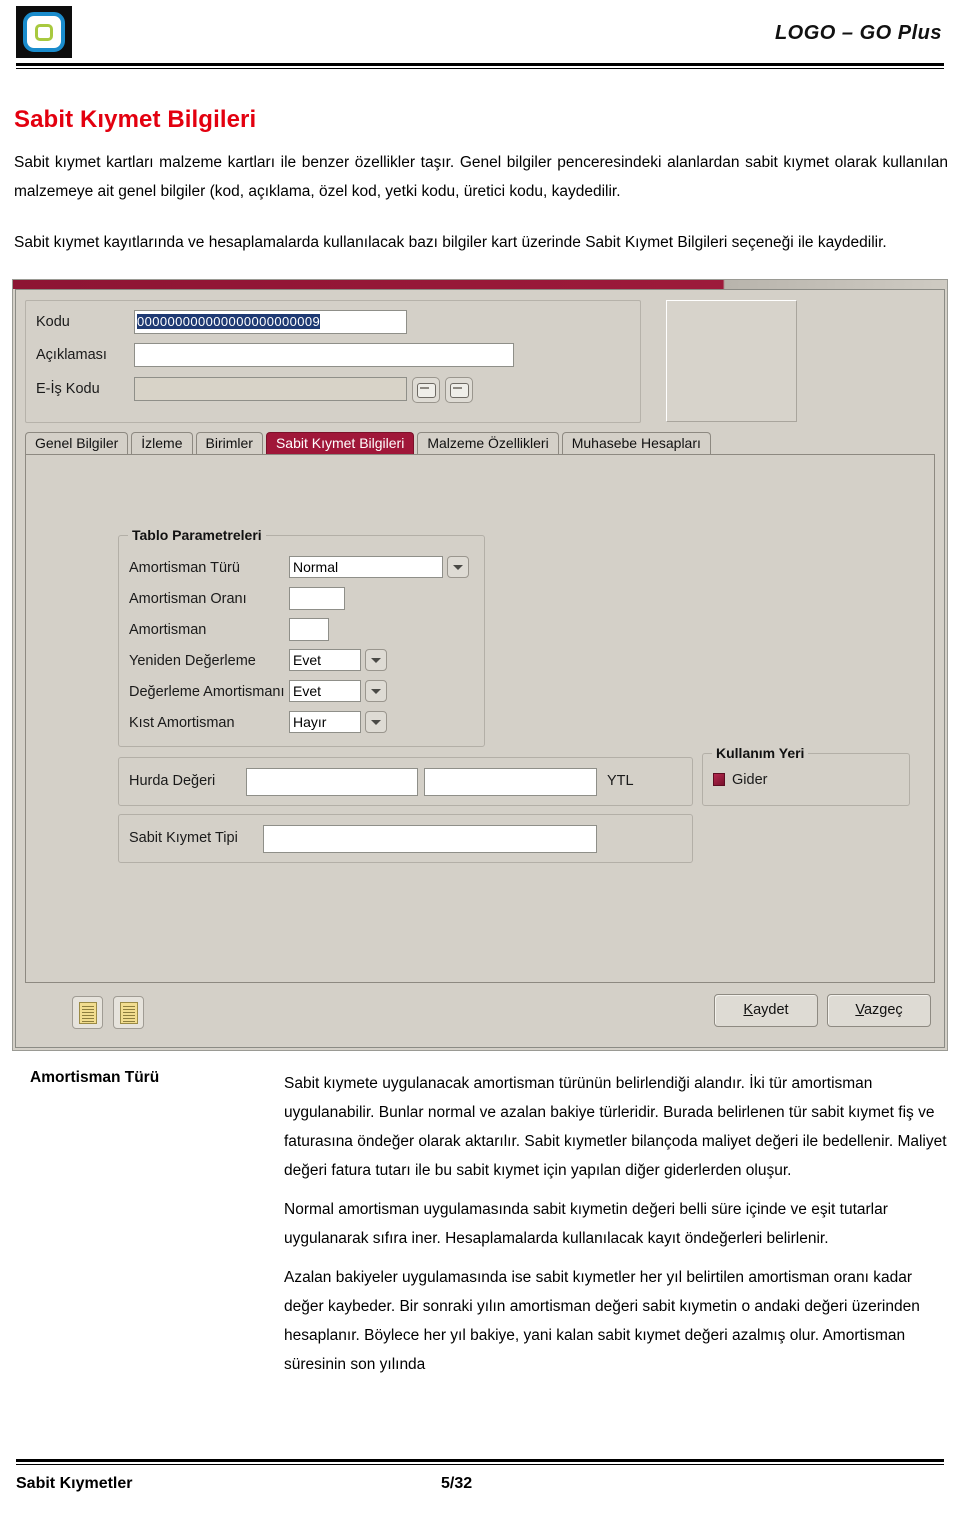  What do you see at coordinates (488, 443) in the screenshot?
I see `tab-malzeme-ozellikleri: Malzeme Özellikleri` at bounding box center [488, 443].